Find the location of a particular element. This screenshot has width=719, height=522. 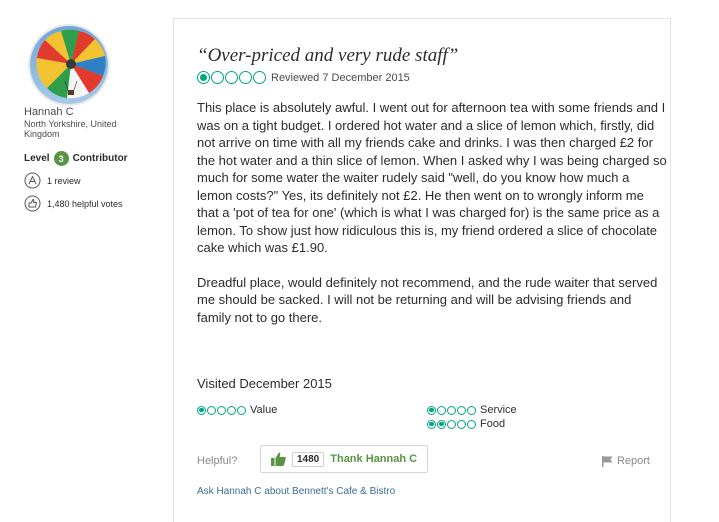

helpful-votes: 1,480 helpful votes is located at coordinates (73, 203).